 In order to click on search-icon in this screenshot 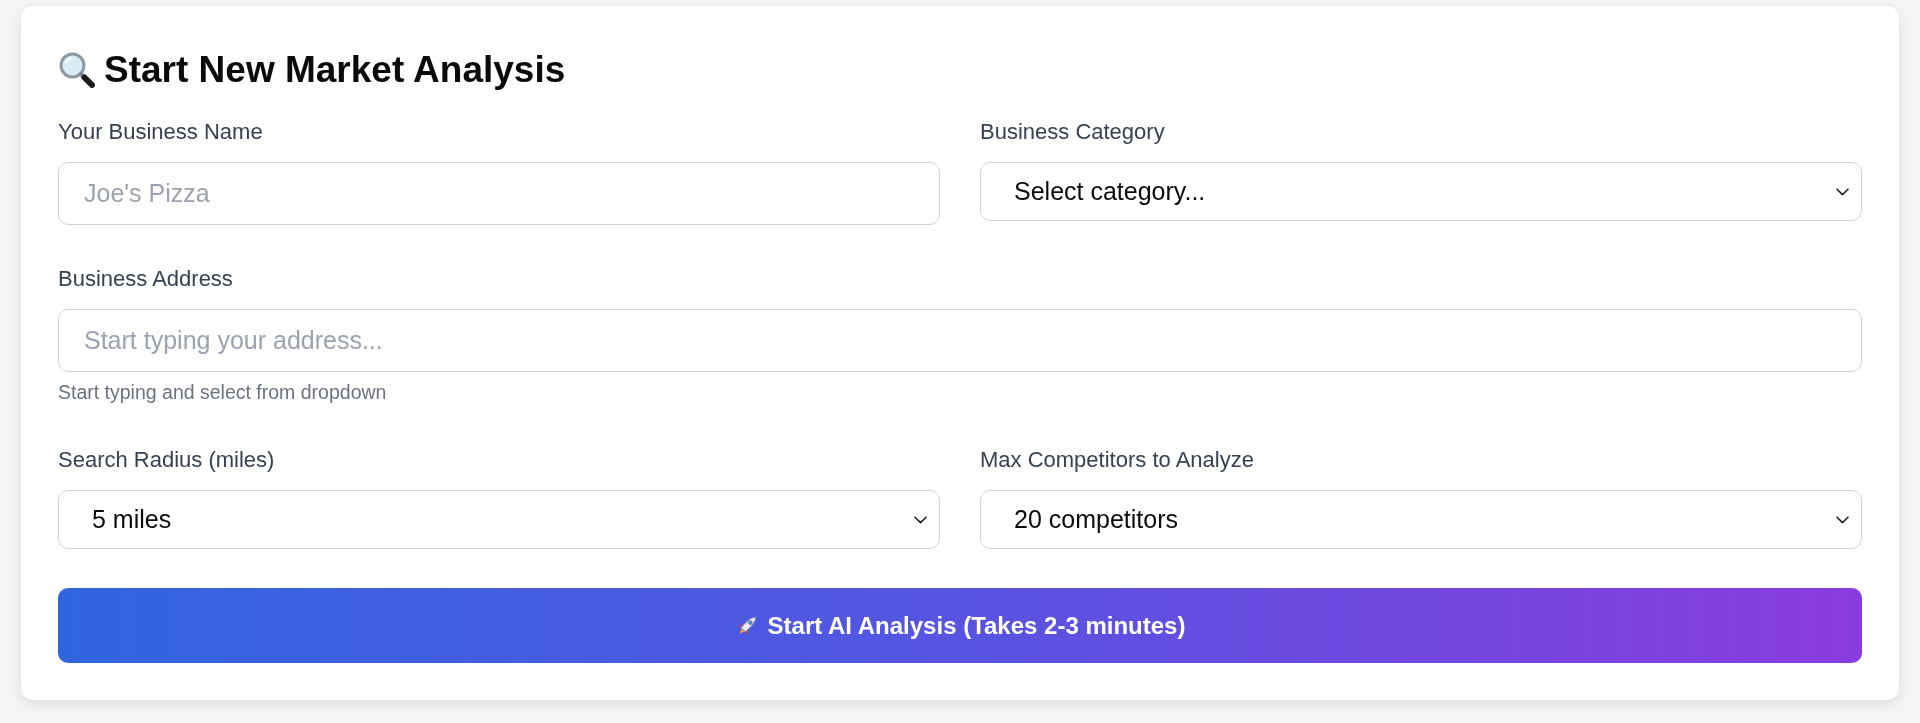, I will do `click(76, 69)`.